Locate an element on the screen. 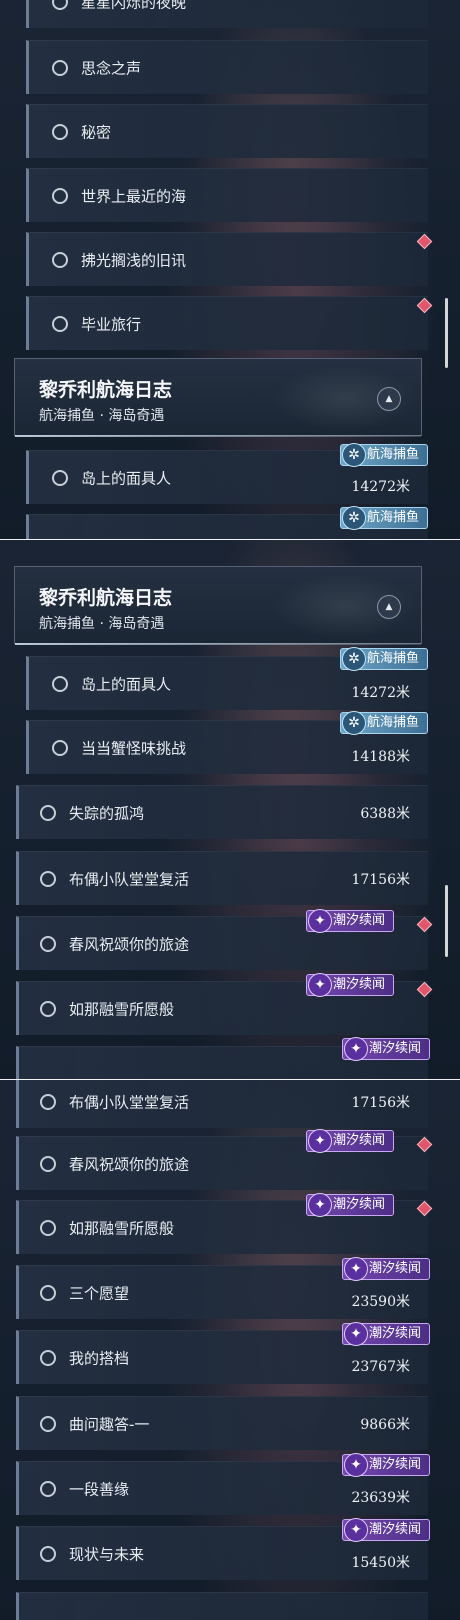 This screenshot has height=1620, width=460. quest-name: 曲问趣答-一 is located at coordinates (109, 1424).